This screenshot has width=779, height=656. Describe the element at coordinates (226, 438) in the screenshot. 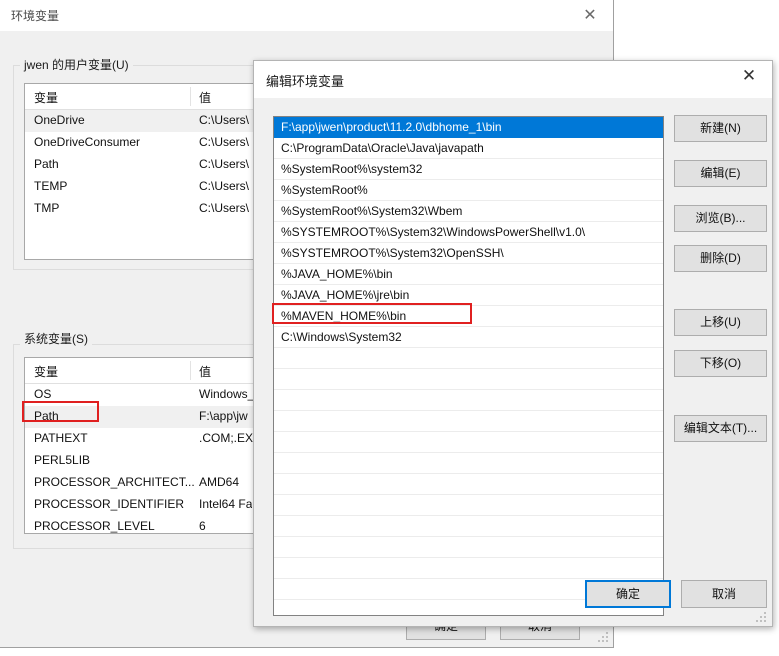

I see `row-variable-value: .COM;.EX` at that location.